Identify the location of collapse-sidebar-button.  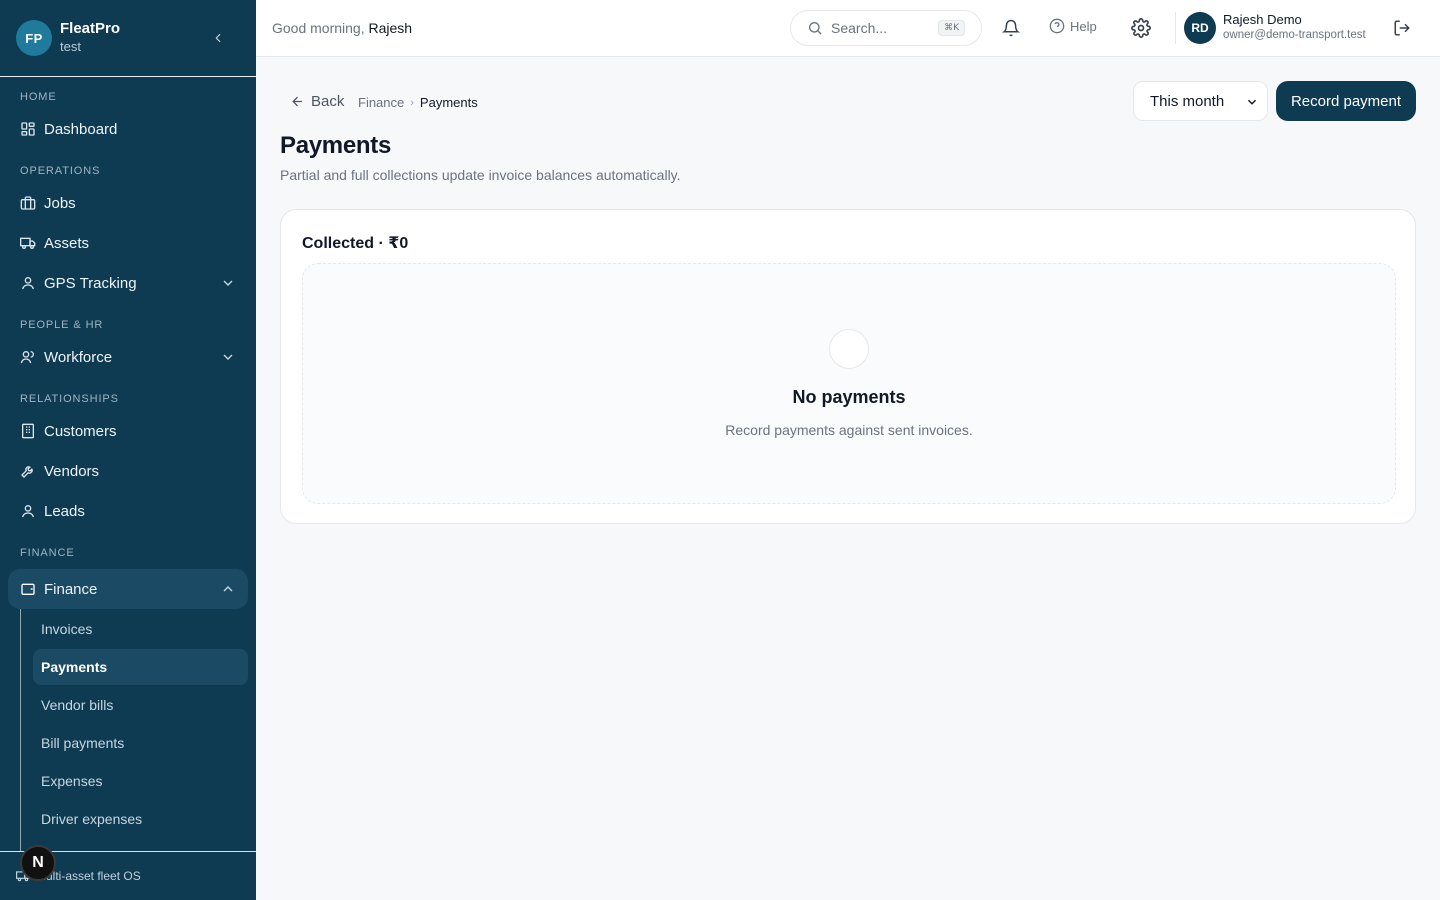
(218, 38).